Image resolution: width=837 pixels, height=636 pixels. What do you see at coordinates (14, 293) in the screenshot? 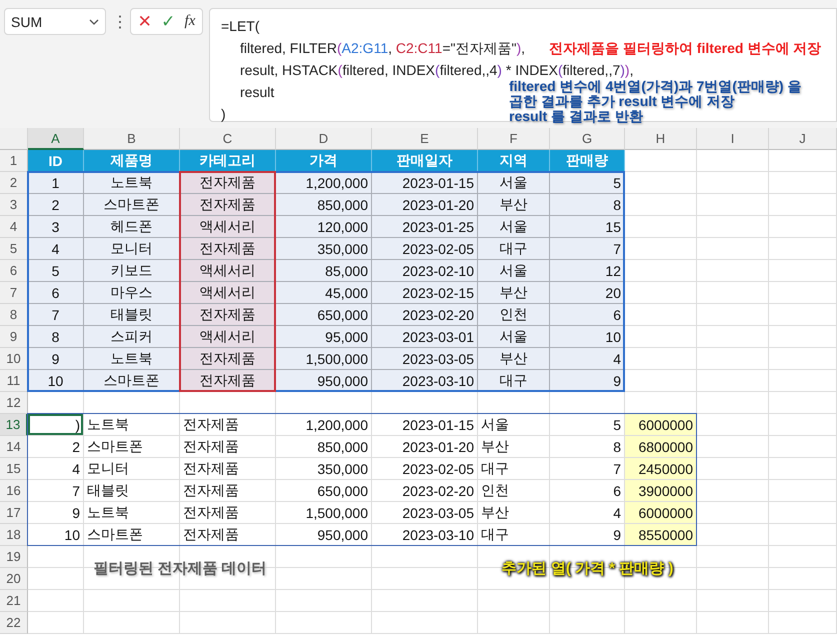
I see `row-header: 7` at bounding box center [14, 293].